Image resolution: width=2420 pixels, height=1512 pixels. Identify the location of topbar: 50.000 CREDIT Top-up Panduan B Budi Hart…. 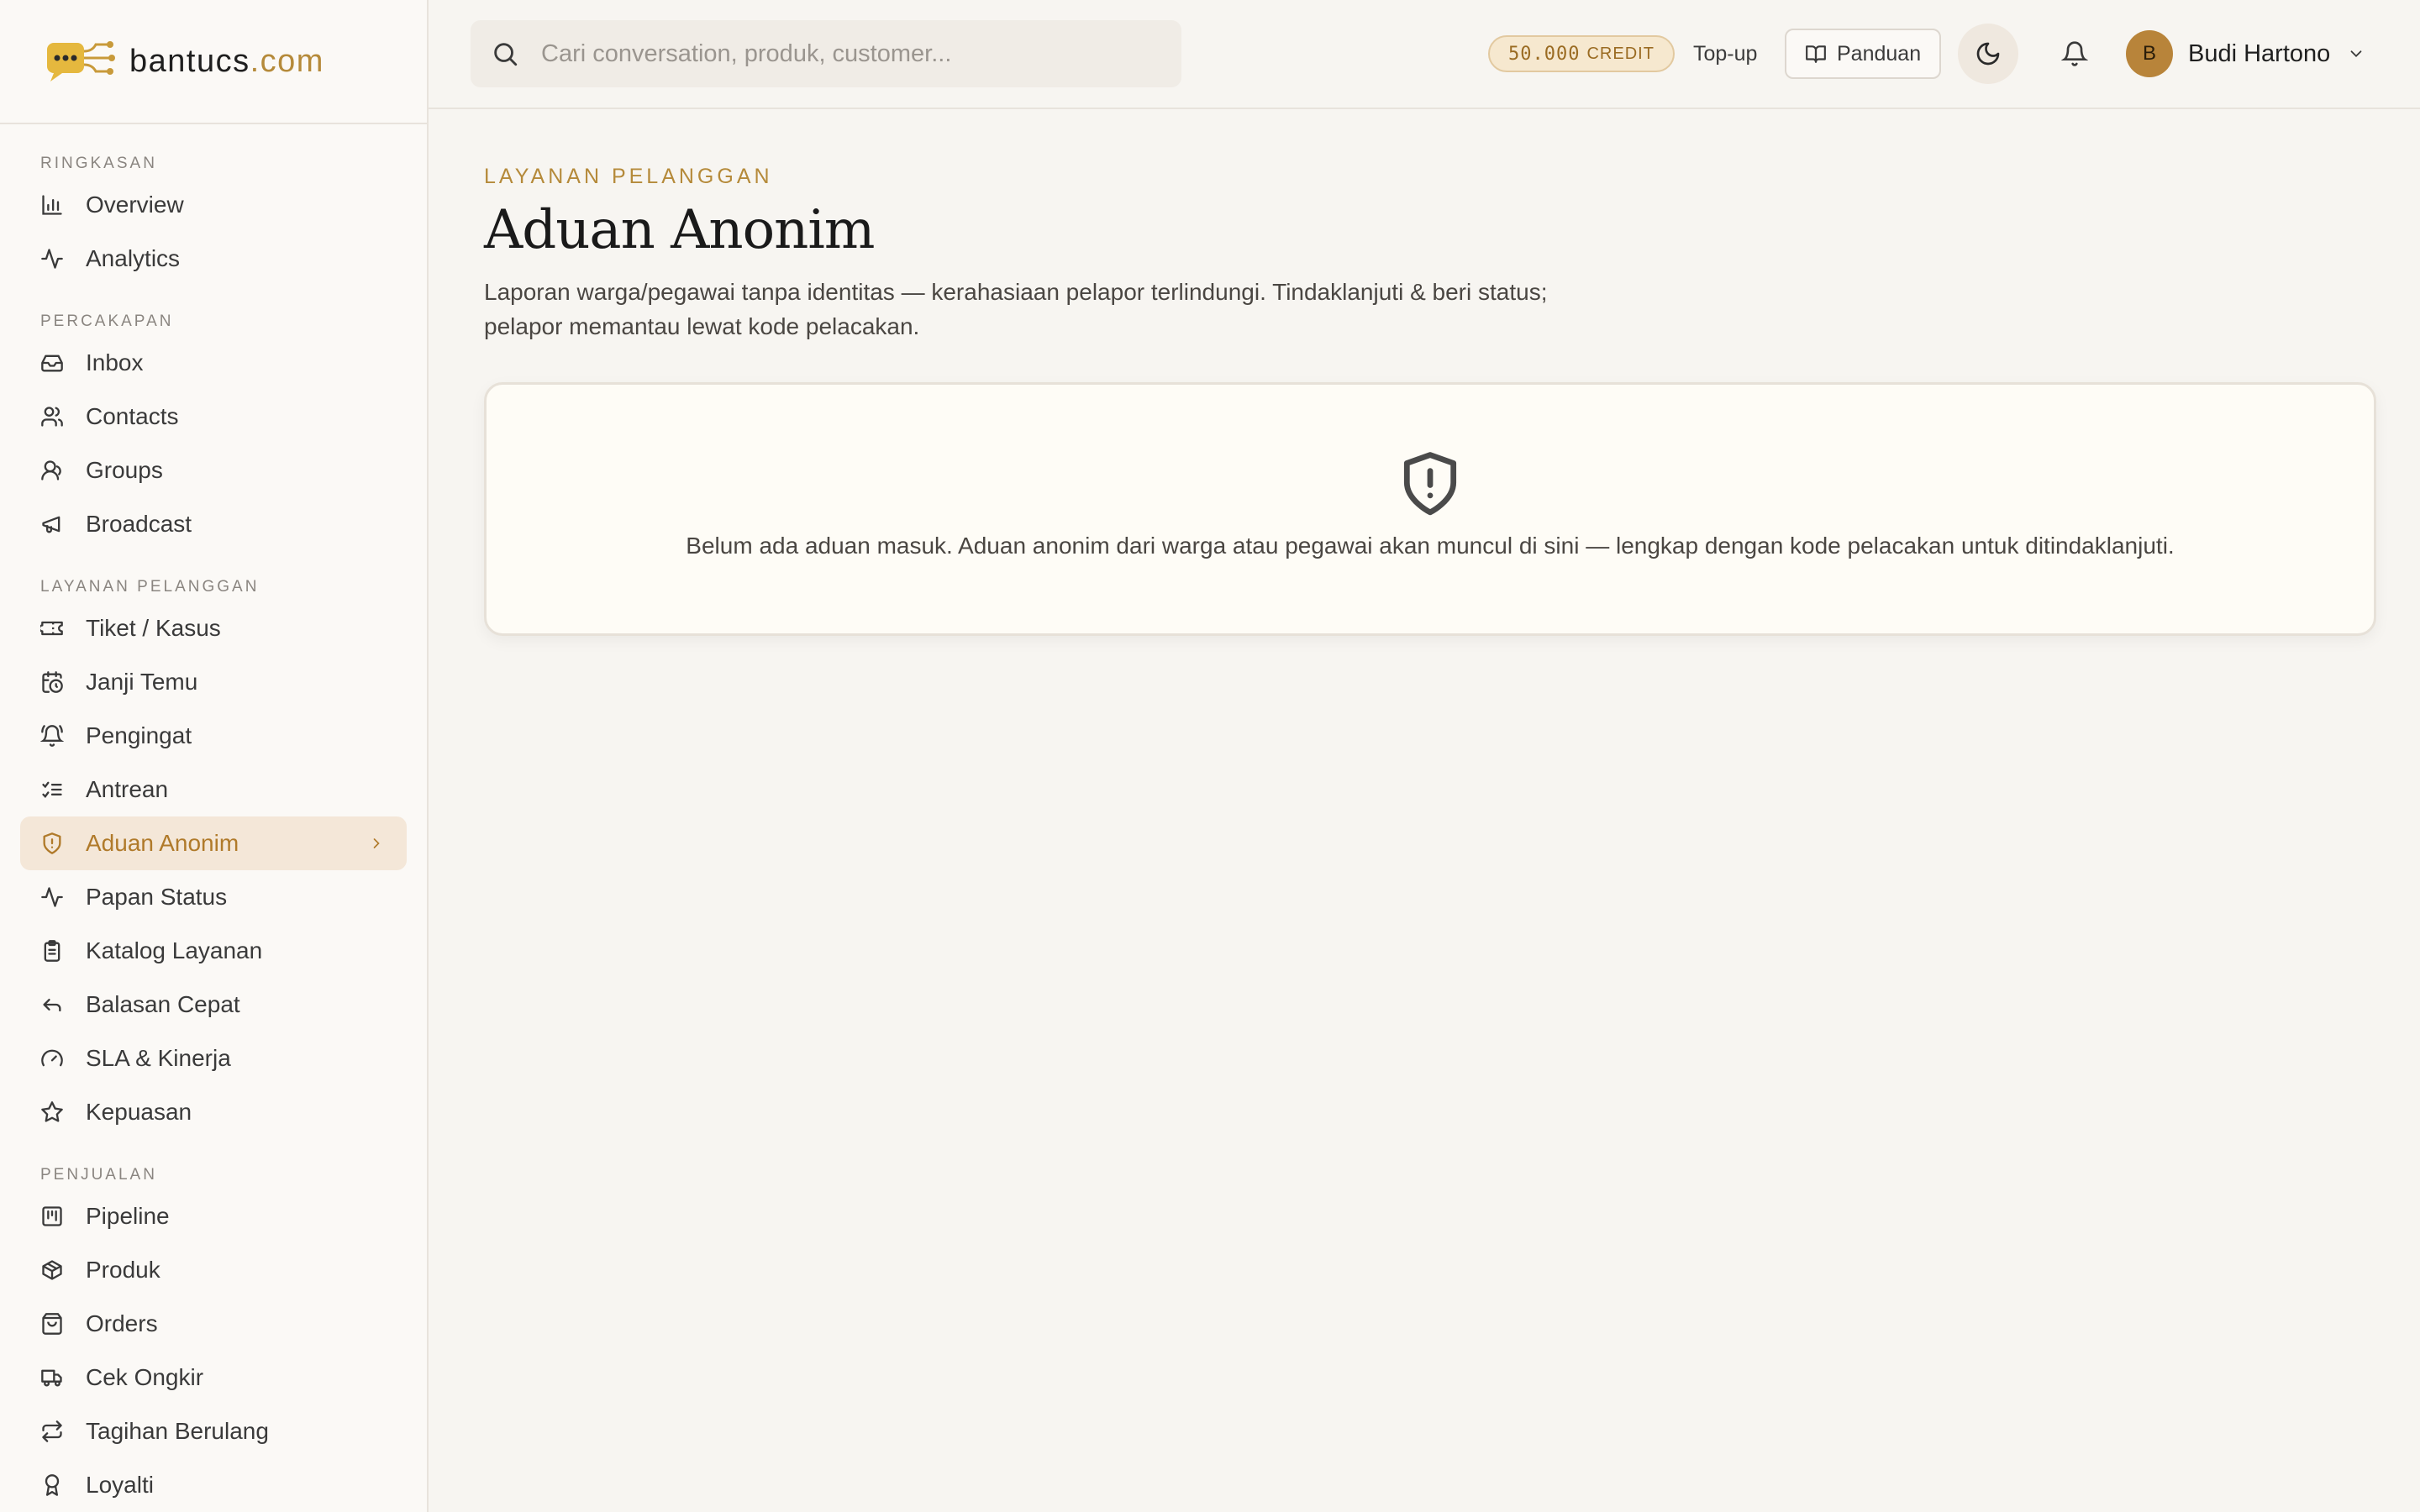
(1424, 54).